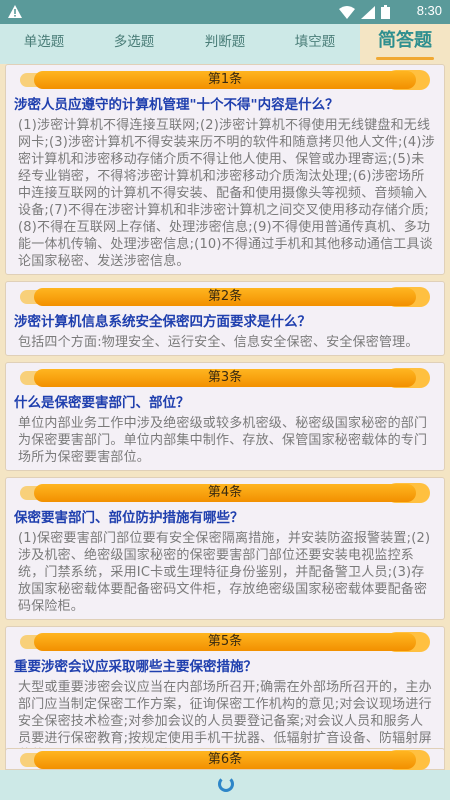 The image size is (450, 800). I want to click on item-number-ribbon: 第4条, so click(225, 493).